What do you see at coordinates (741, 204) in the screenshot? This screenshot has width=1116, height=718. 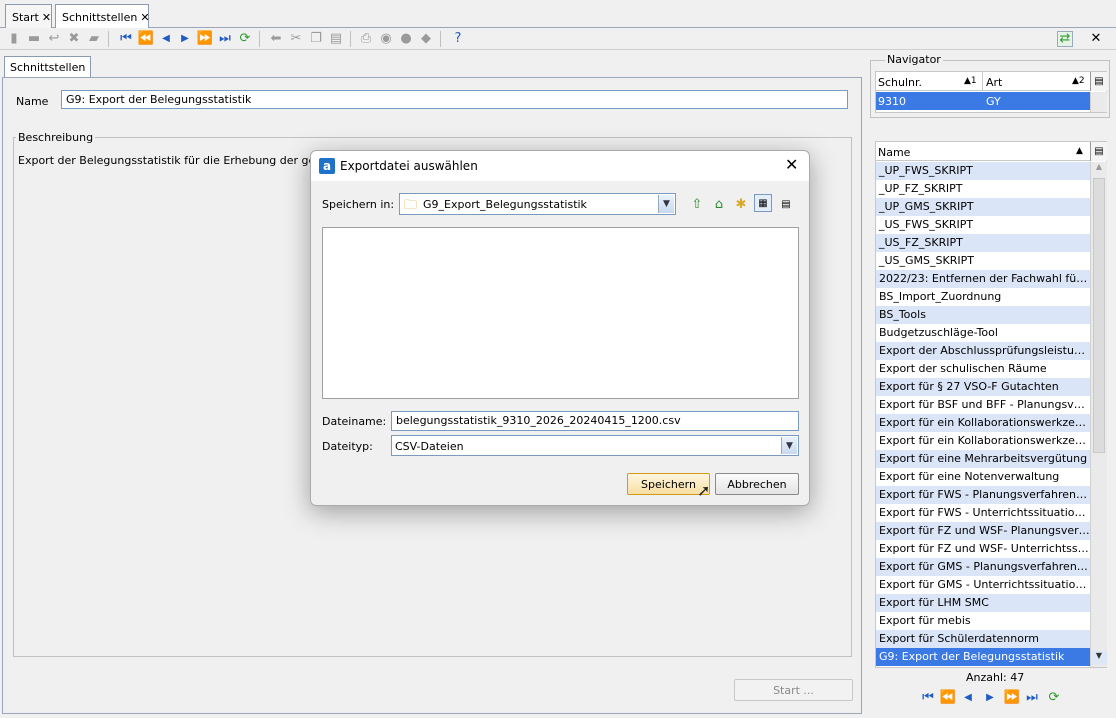 I see `new-folder-icon: ✱` at bounding box center [741, 204].